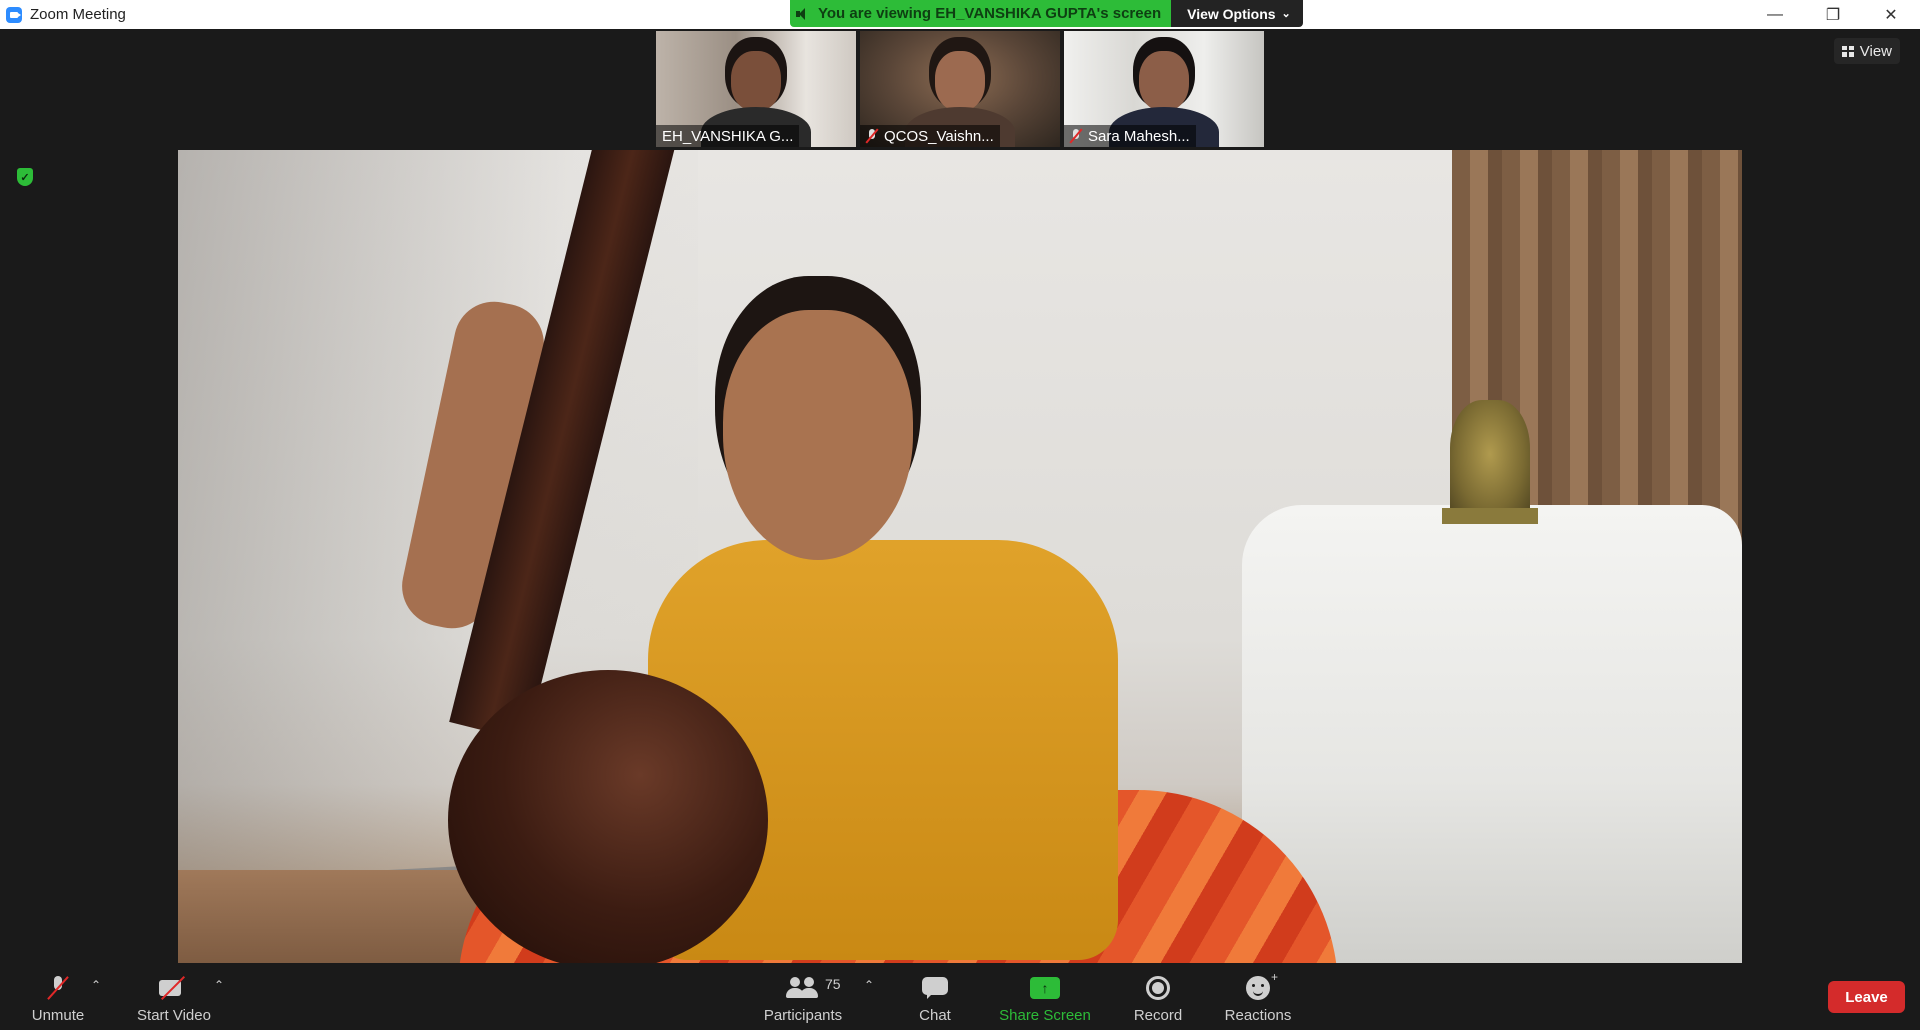  Describe the element at coordinates (1490, 460) in the screenshot. I see `brass-idol` at that location.